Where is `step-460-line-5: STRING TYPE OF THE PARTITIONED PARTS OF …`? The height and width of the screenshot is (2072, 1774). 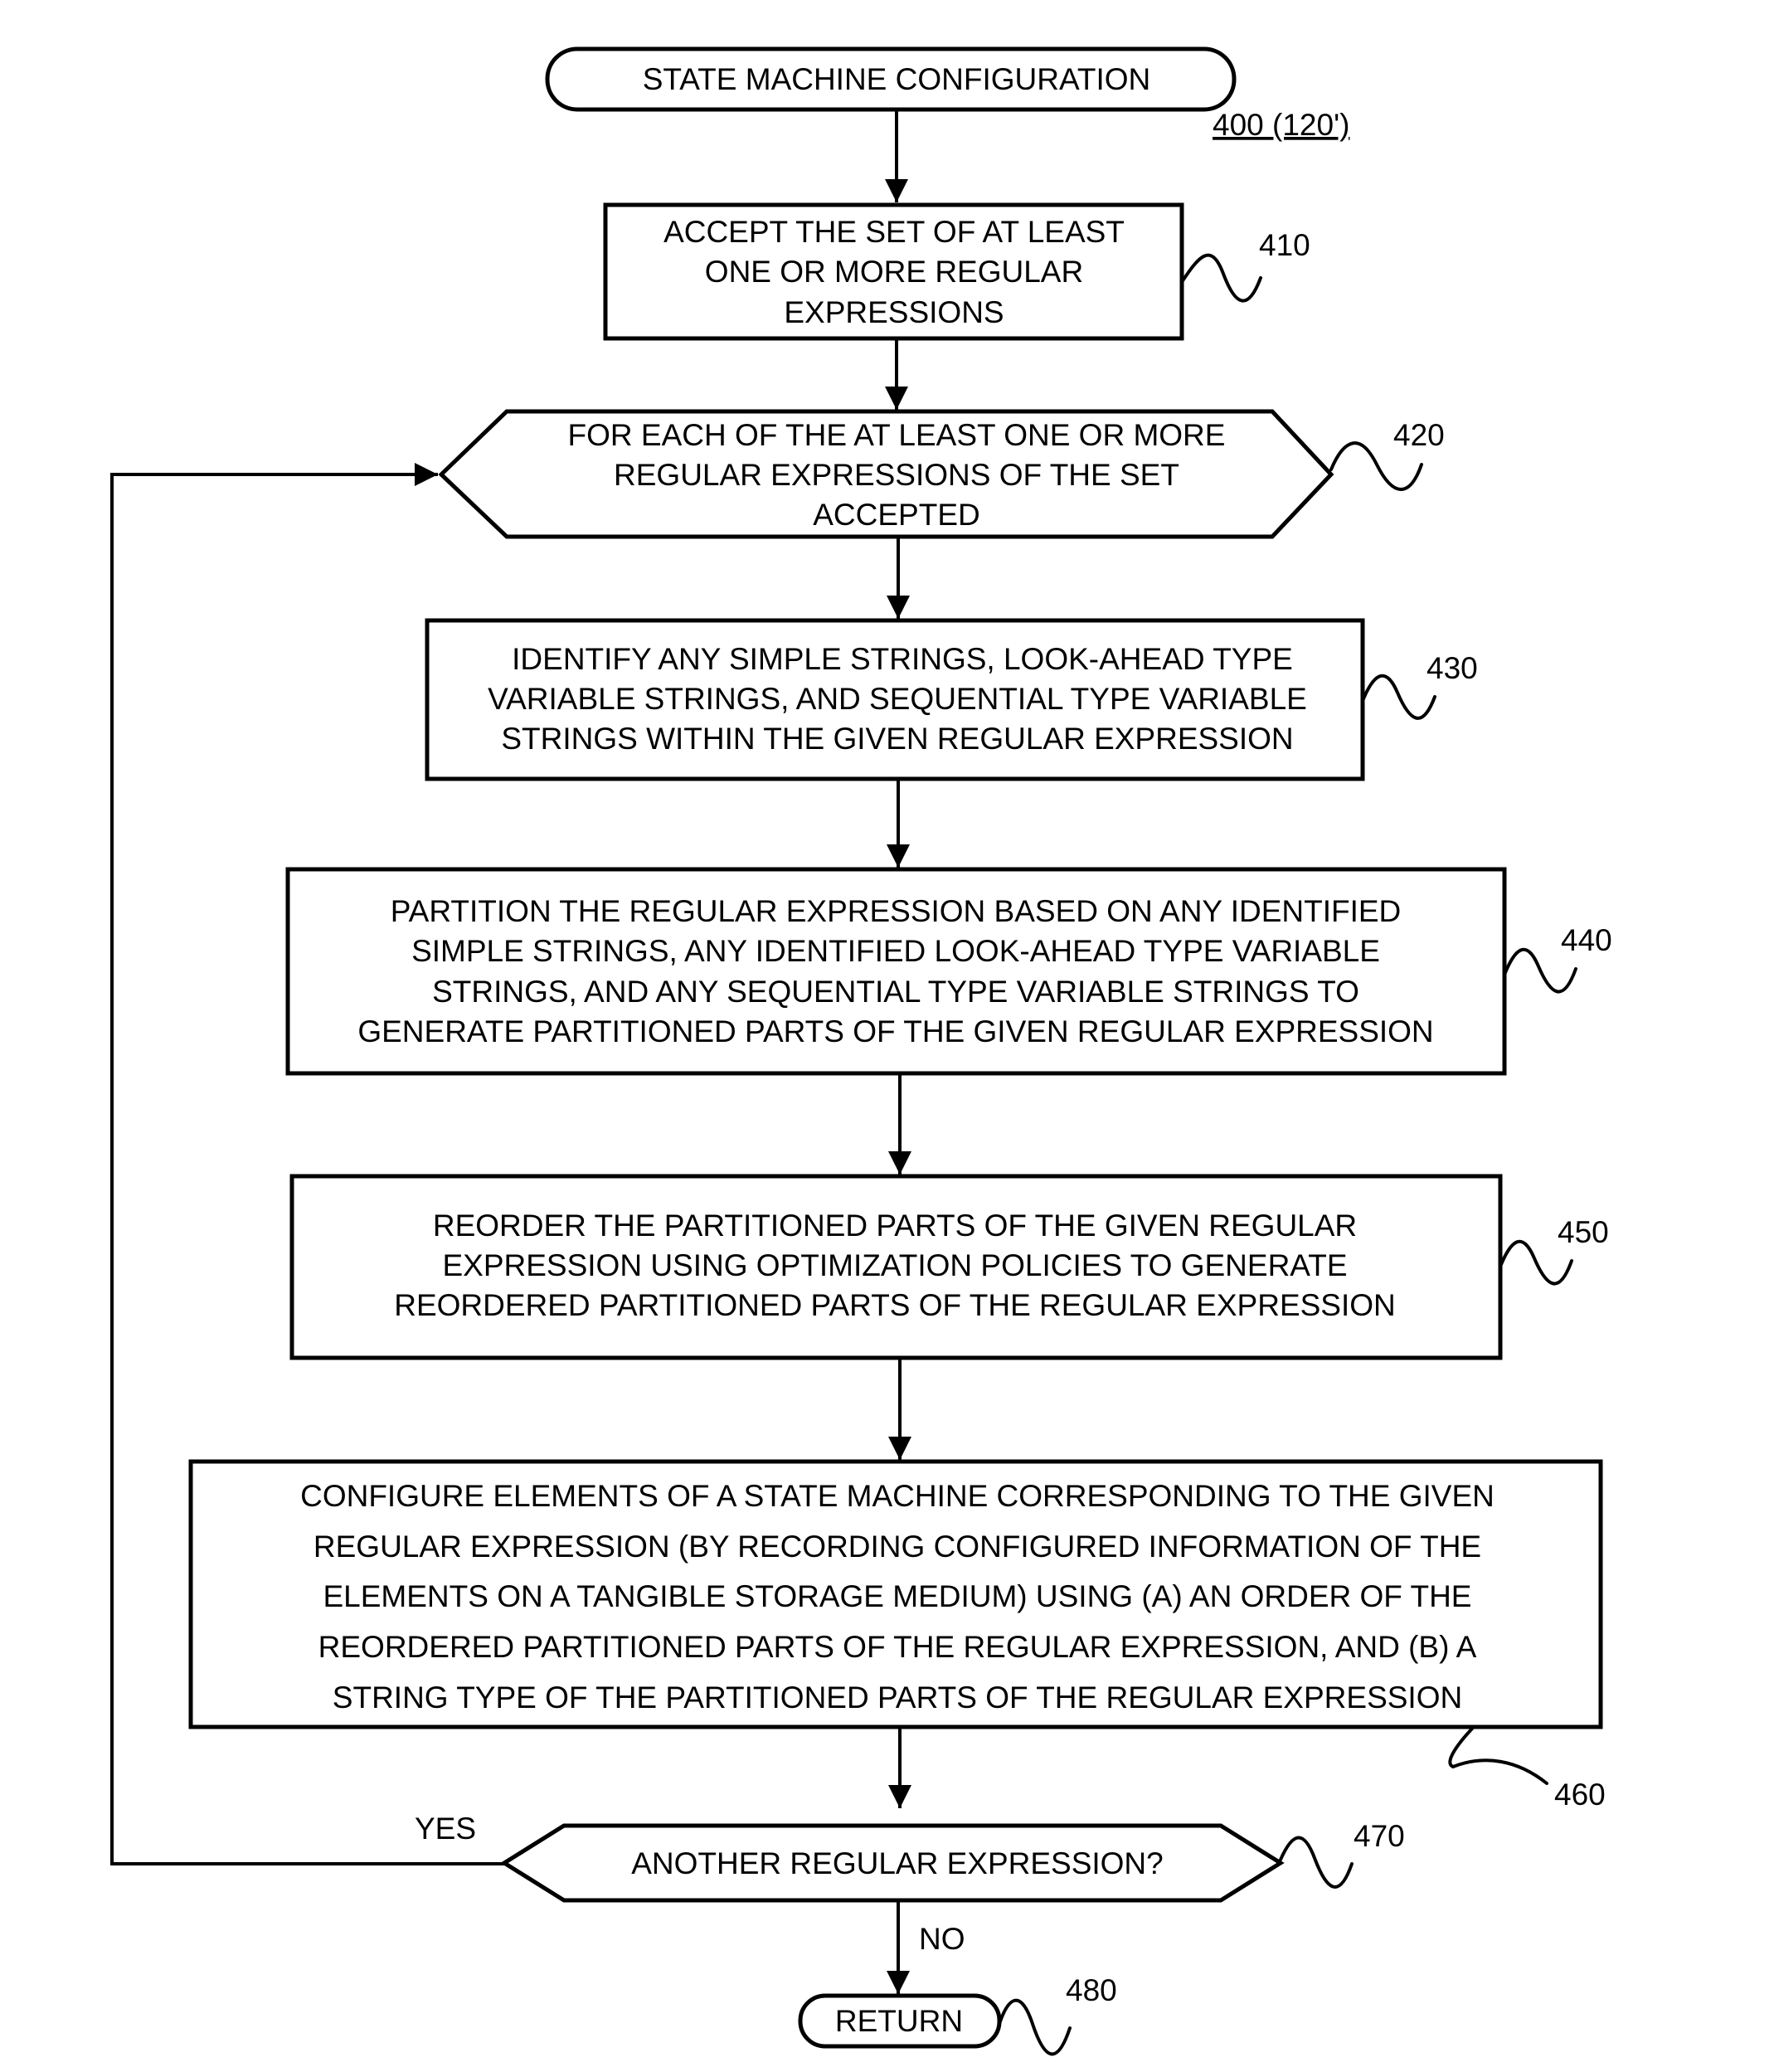
step-460-line-5: STRING TYPE OF THE PARTITIONED PARTS OF … is located at coordinates (897, 1697).